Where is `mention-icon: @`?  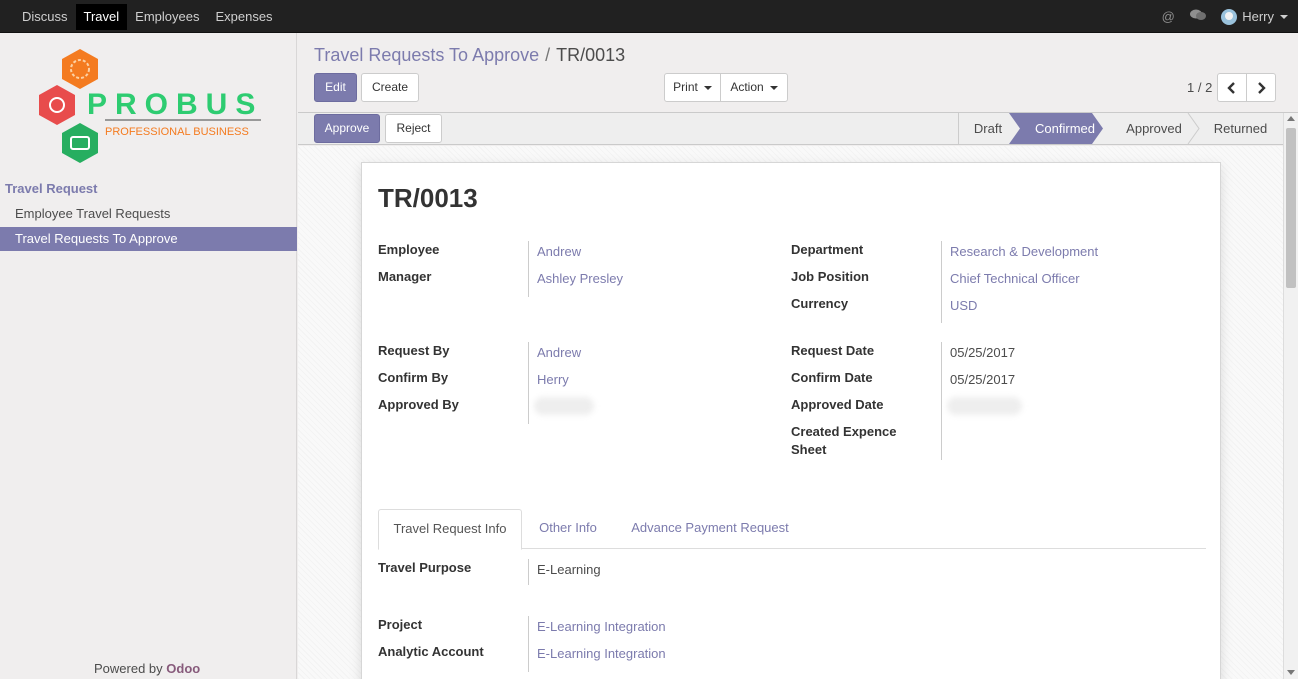 mention-icon: @ is located at coordinates (1168, 16).